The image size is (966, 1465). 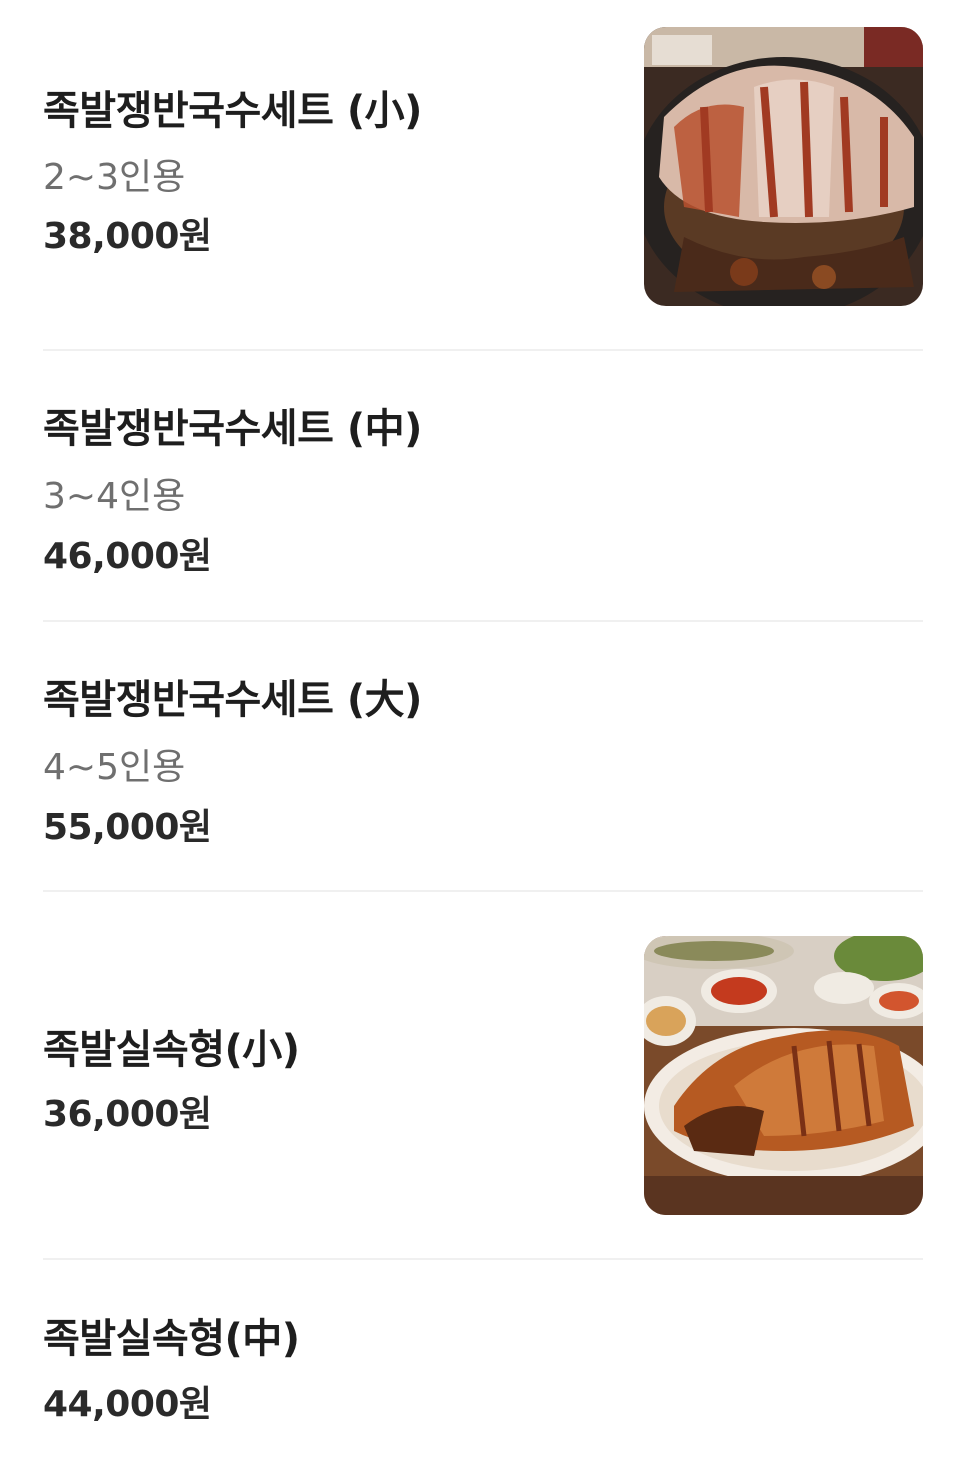 What do you see at coordinates (127, 1114) in the screenshot?
I see `menu-item-price: 36,000원` at bounding box center [127, 1114].